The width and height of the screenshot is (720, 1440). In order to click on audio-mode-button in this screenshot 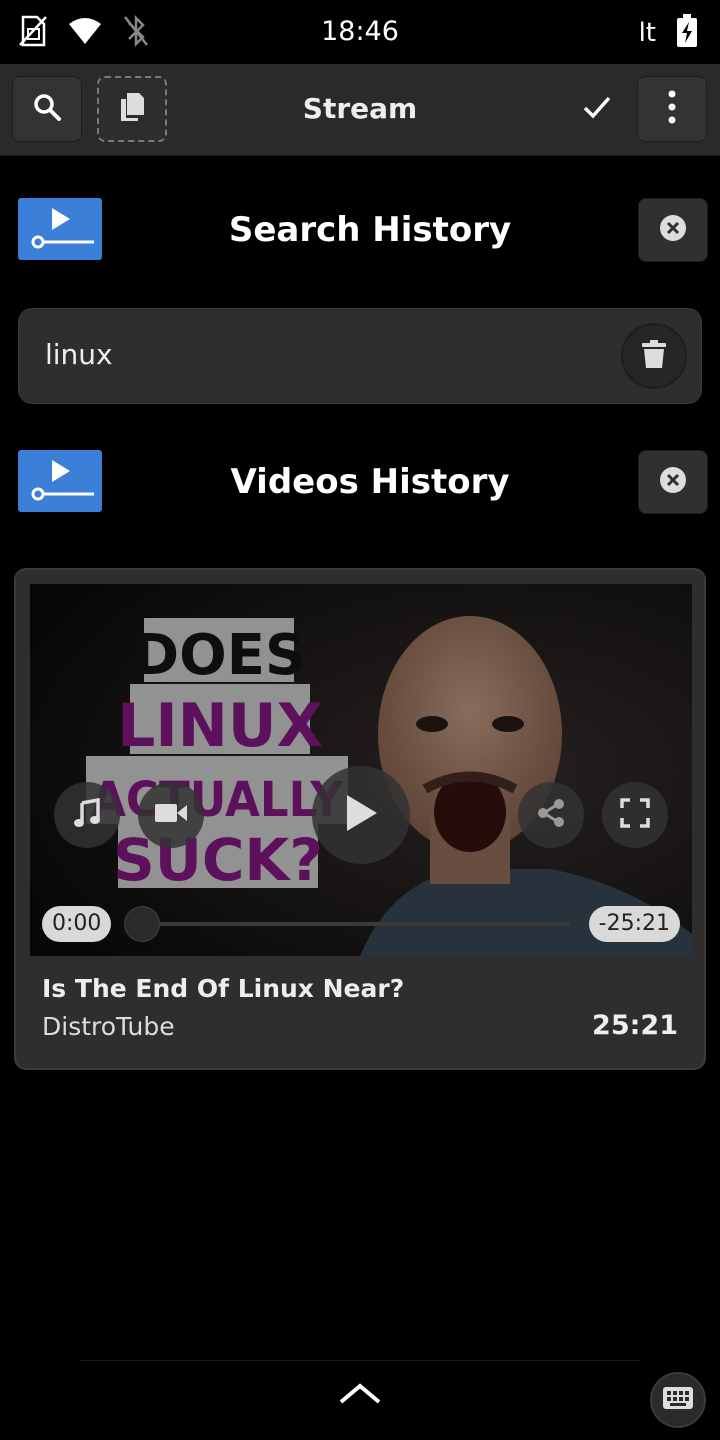, I will do `click(87, 815)`.